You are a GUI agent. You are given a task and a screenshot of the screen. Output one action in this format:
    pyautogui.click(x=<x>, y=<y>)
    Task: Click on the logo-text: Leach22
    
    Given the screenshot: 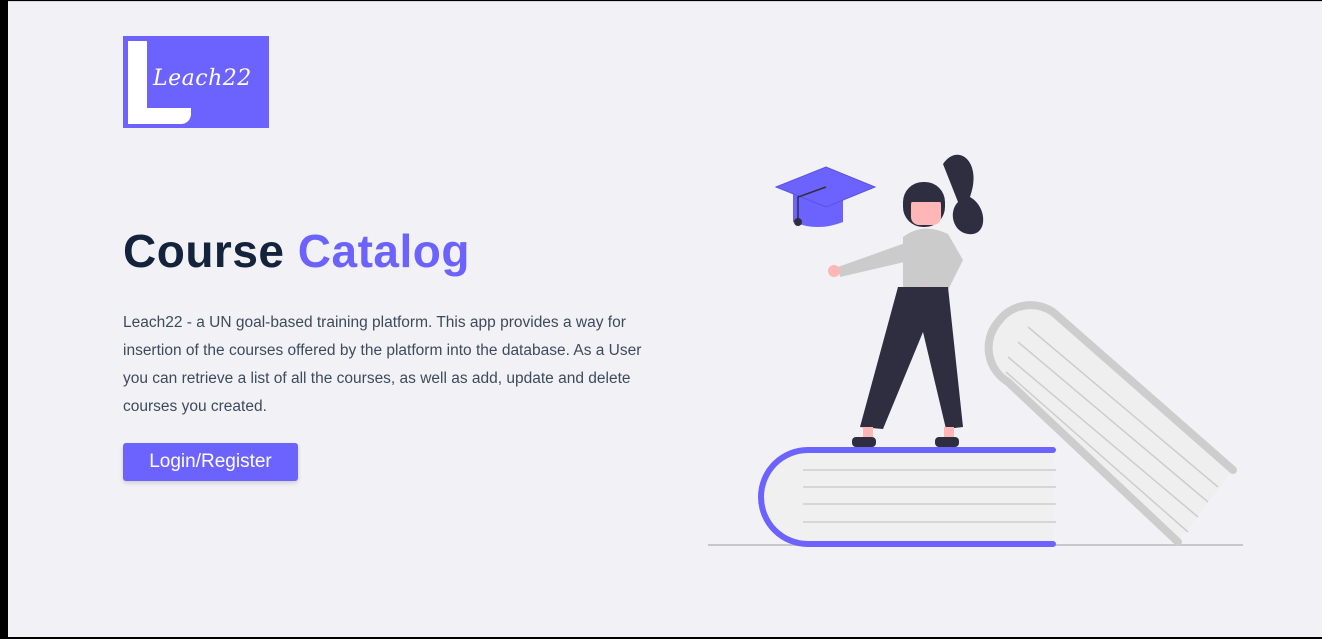 What is the action you would take?
    pyautogui.click(x=202, y=78)
    